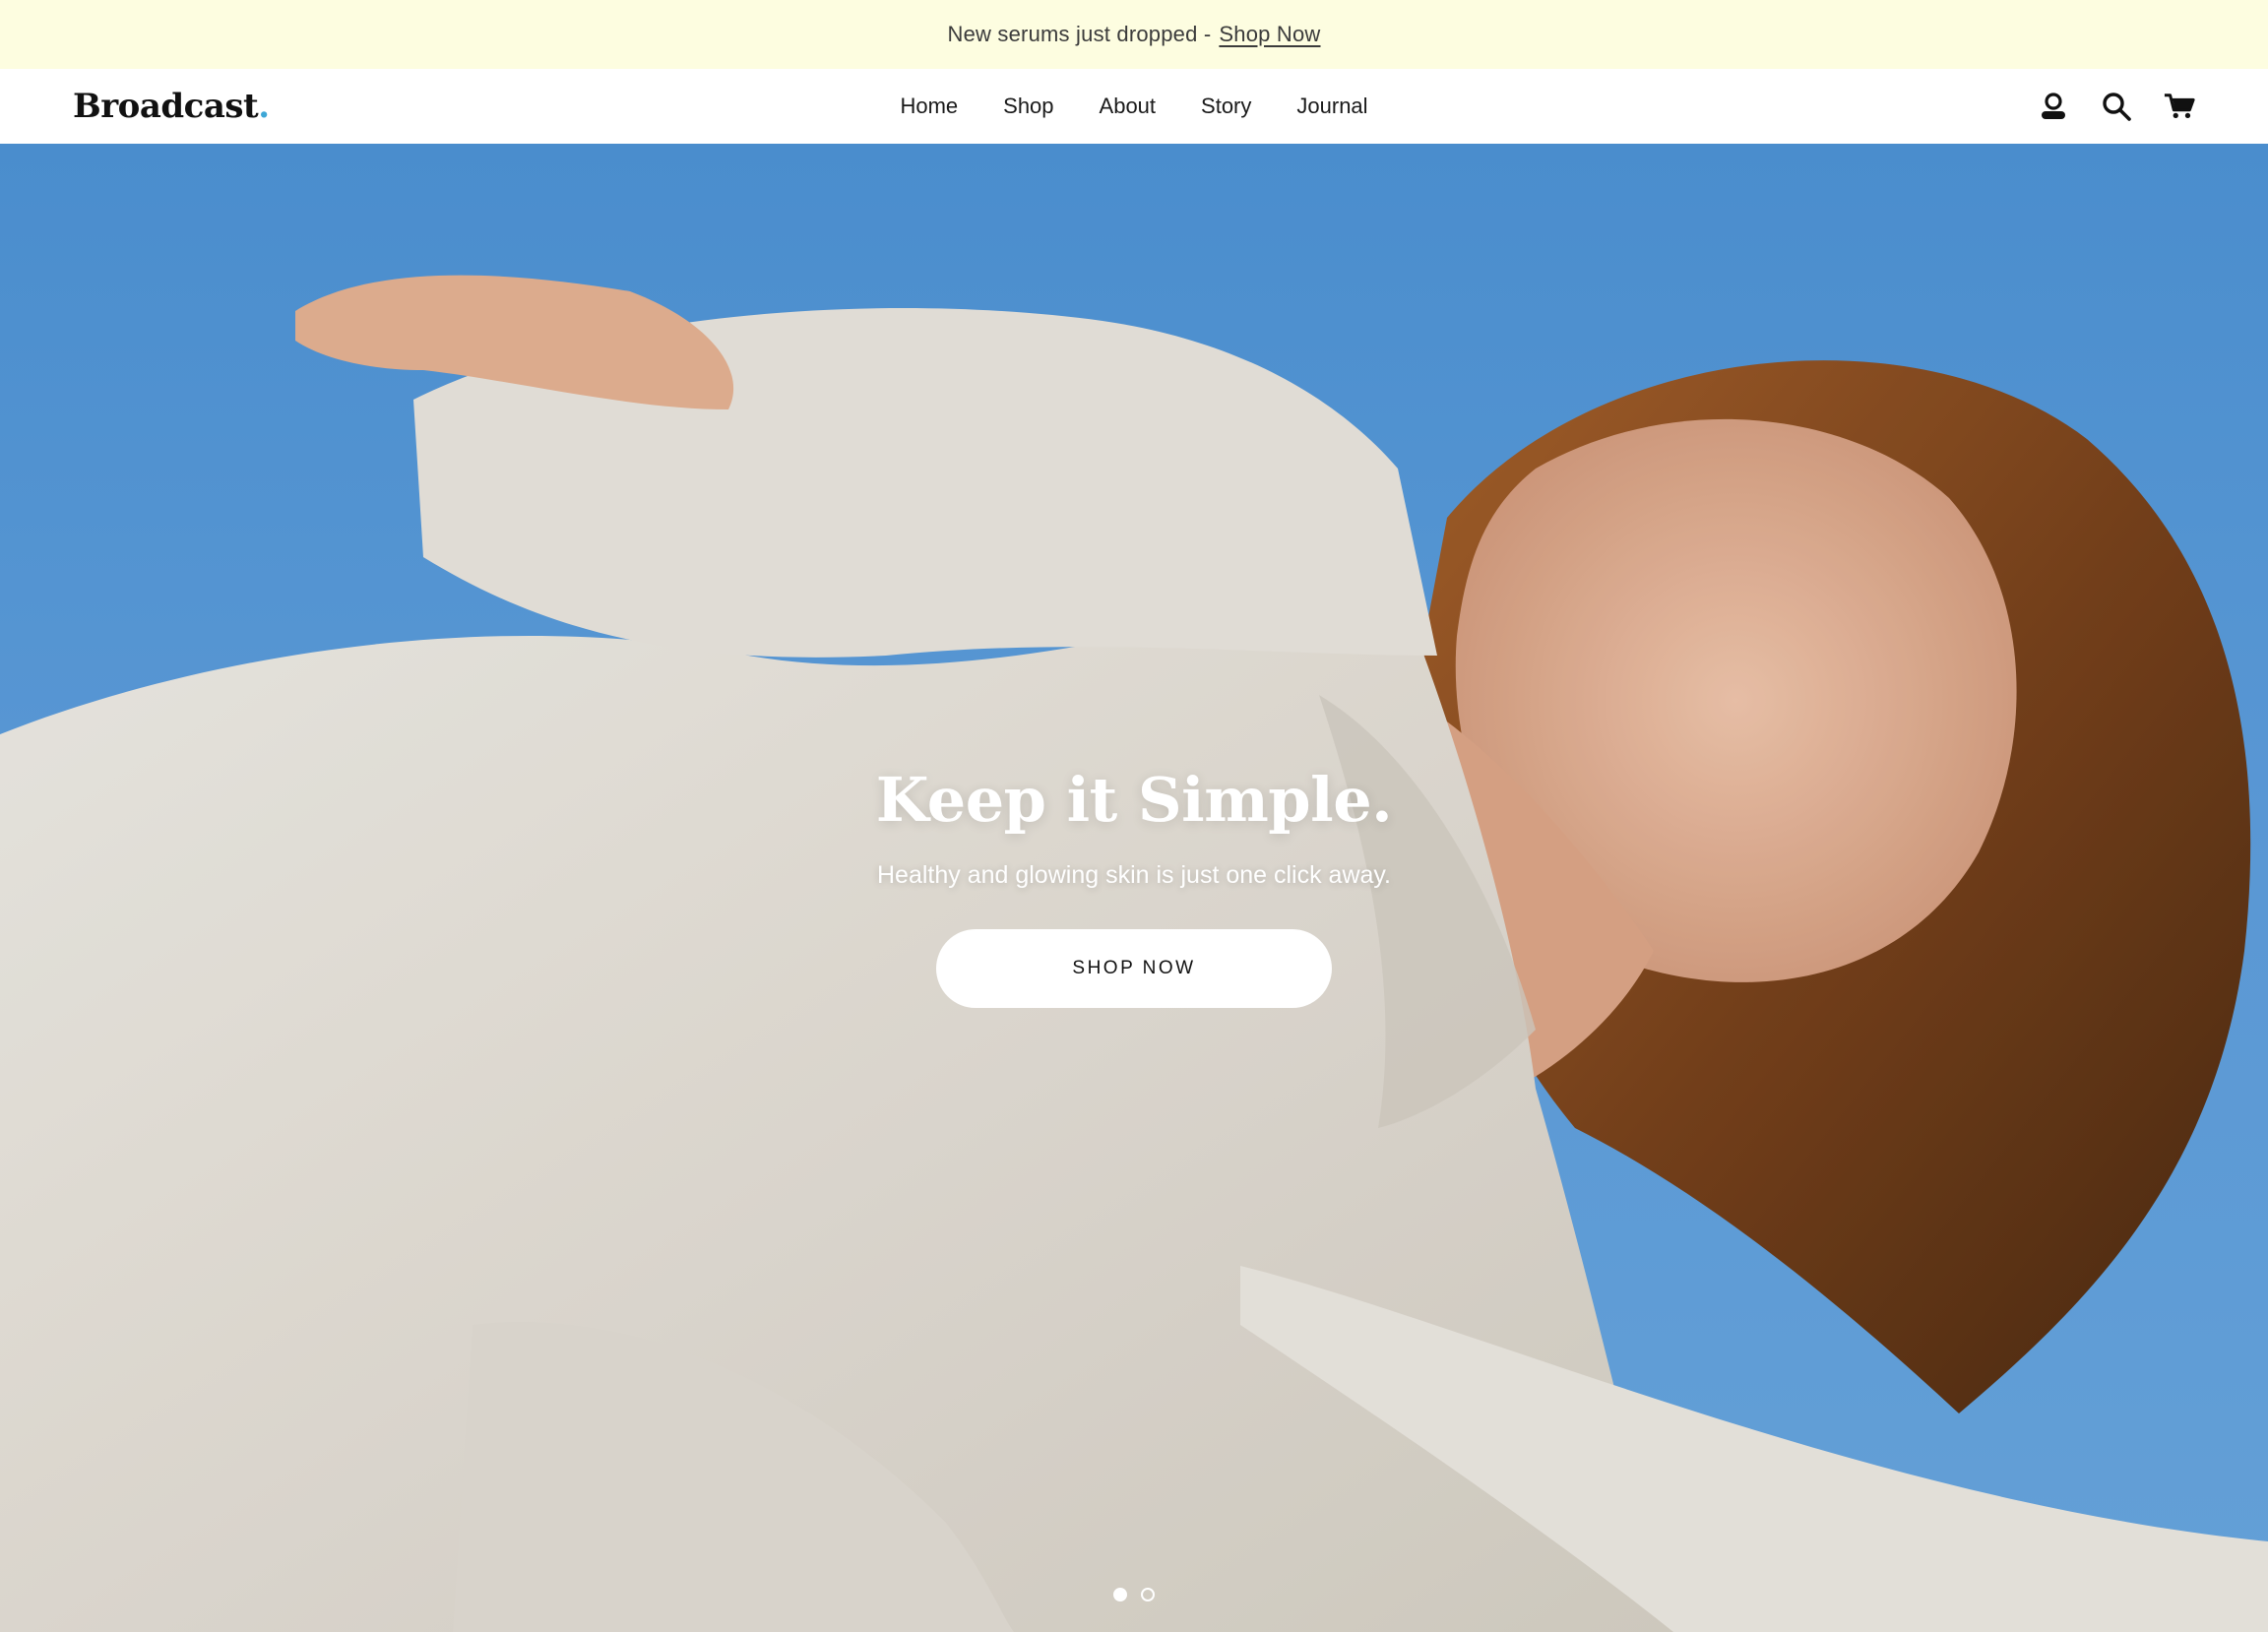 This screenshot has height=1632, width=2268. I want to click on main-nav: Home Shop About Story Journal, so click(1133, 106).